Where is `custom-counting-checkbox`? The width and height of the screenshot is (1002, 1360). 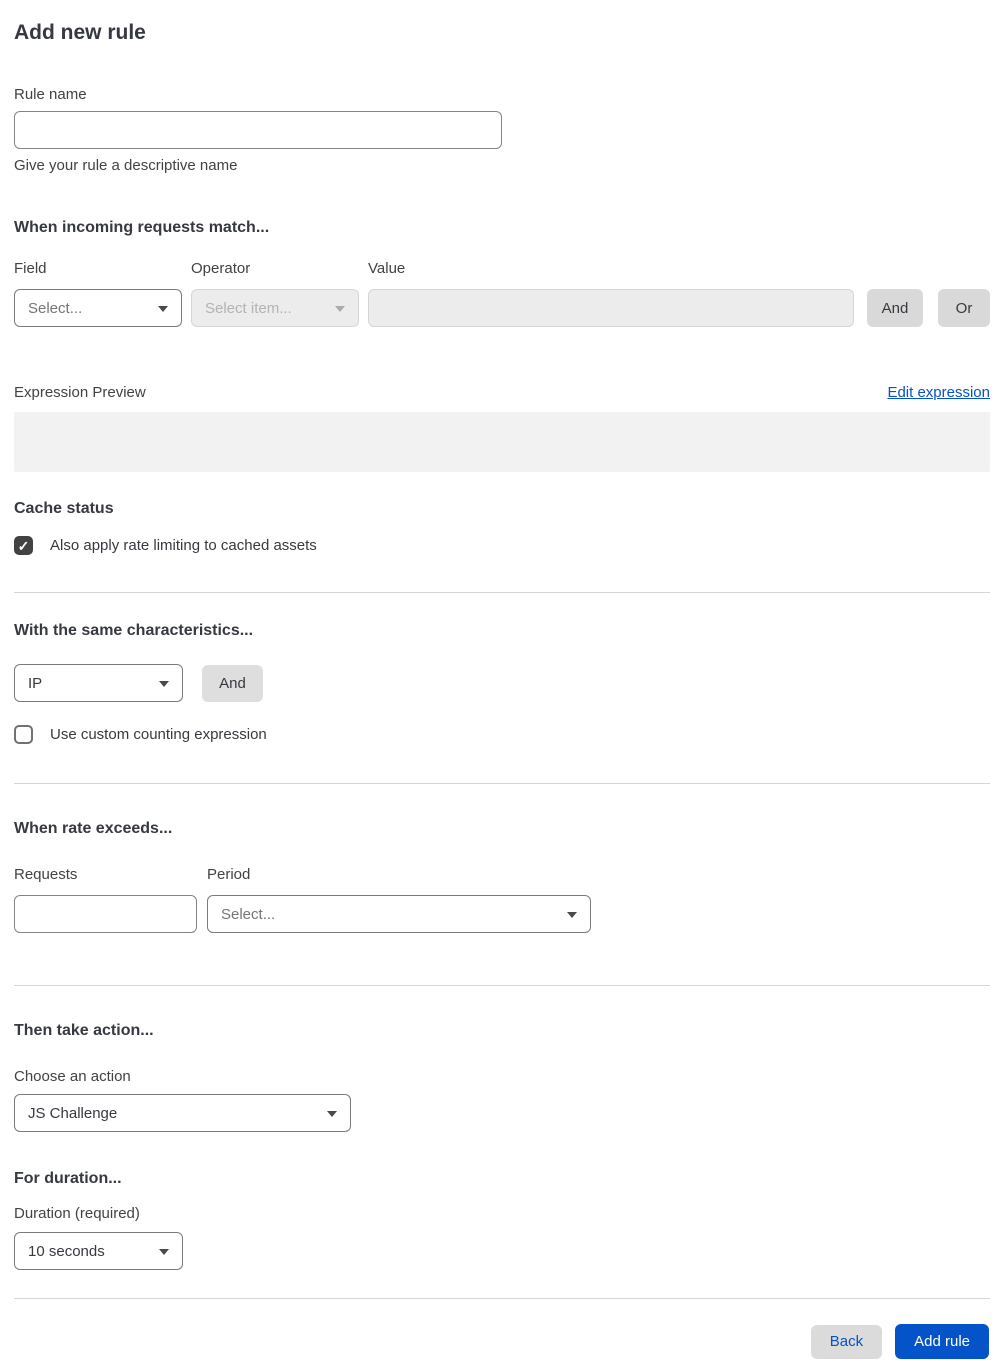 custom-counting-checkbox is located at coordinates (23, 734).